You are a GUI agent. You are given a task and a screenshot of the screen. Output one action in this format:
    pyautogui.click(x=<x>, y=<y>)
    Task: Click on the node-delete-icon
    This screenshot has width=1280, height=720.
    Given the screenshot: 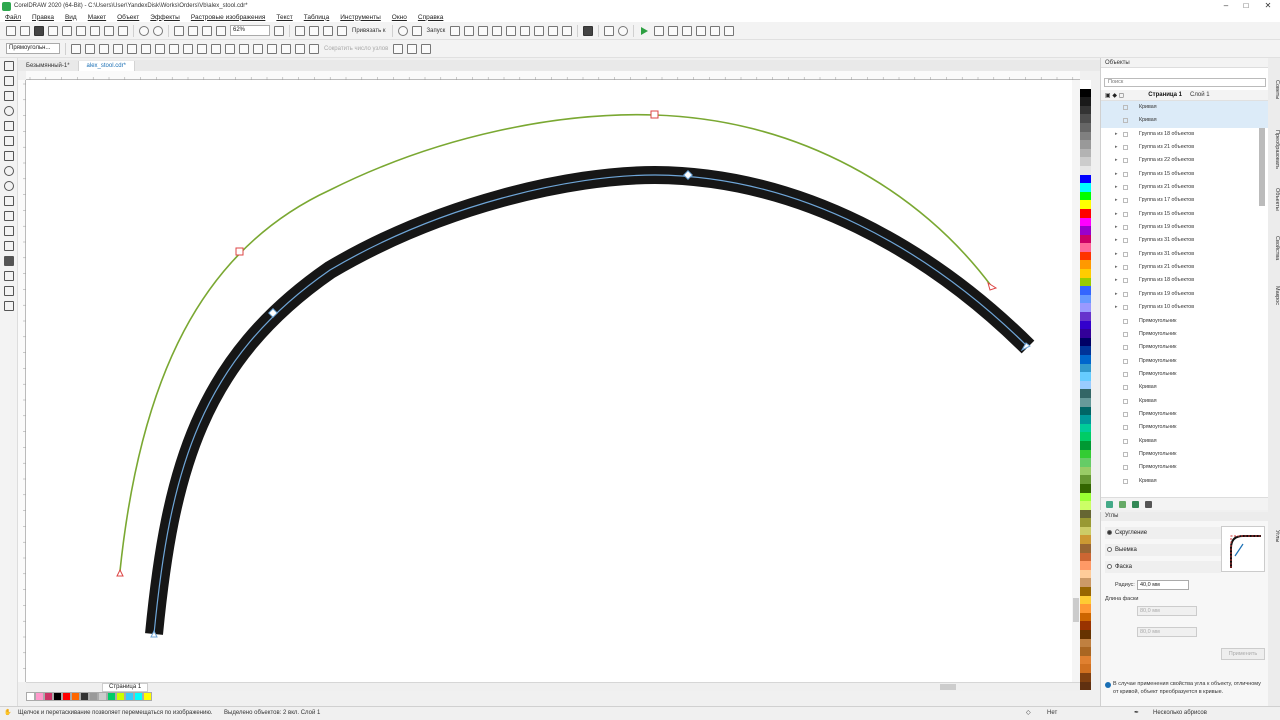 What is the action you would take?
    pyautogui.click(x=90, y=48)
    